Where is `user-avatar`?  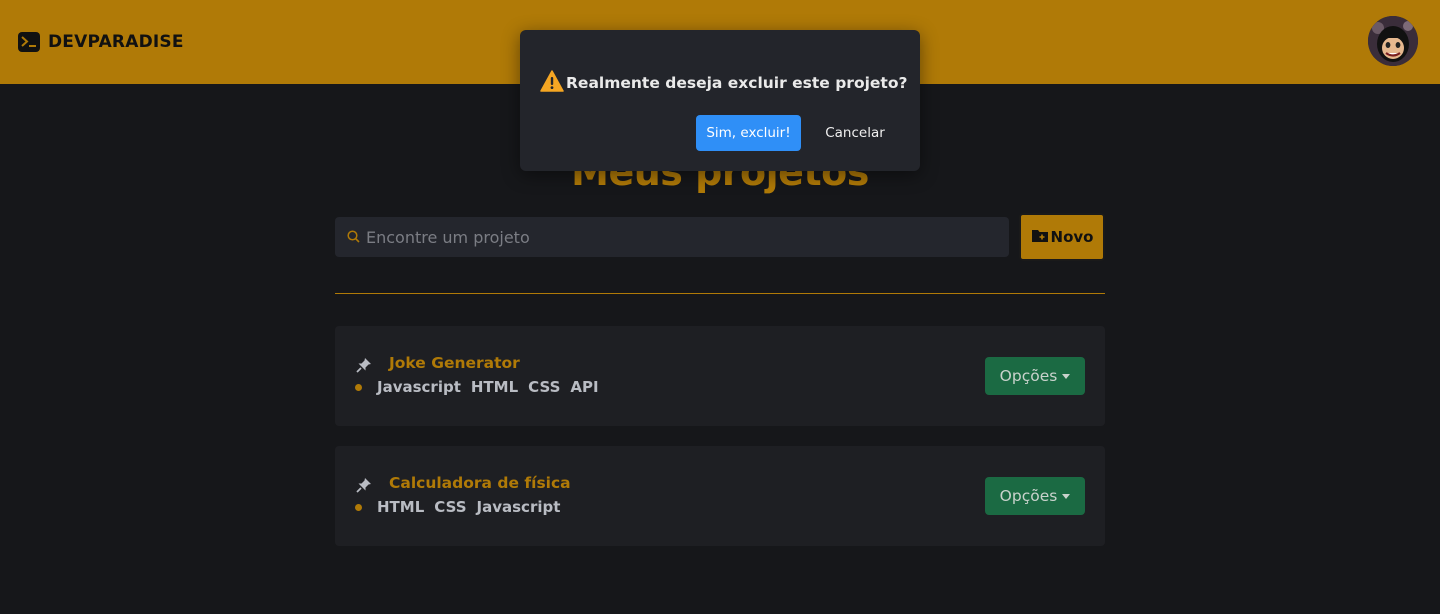 user-avatar is located at coordinates (1393, 41).